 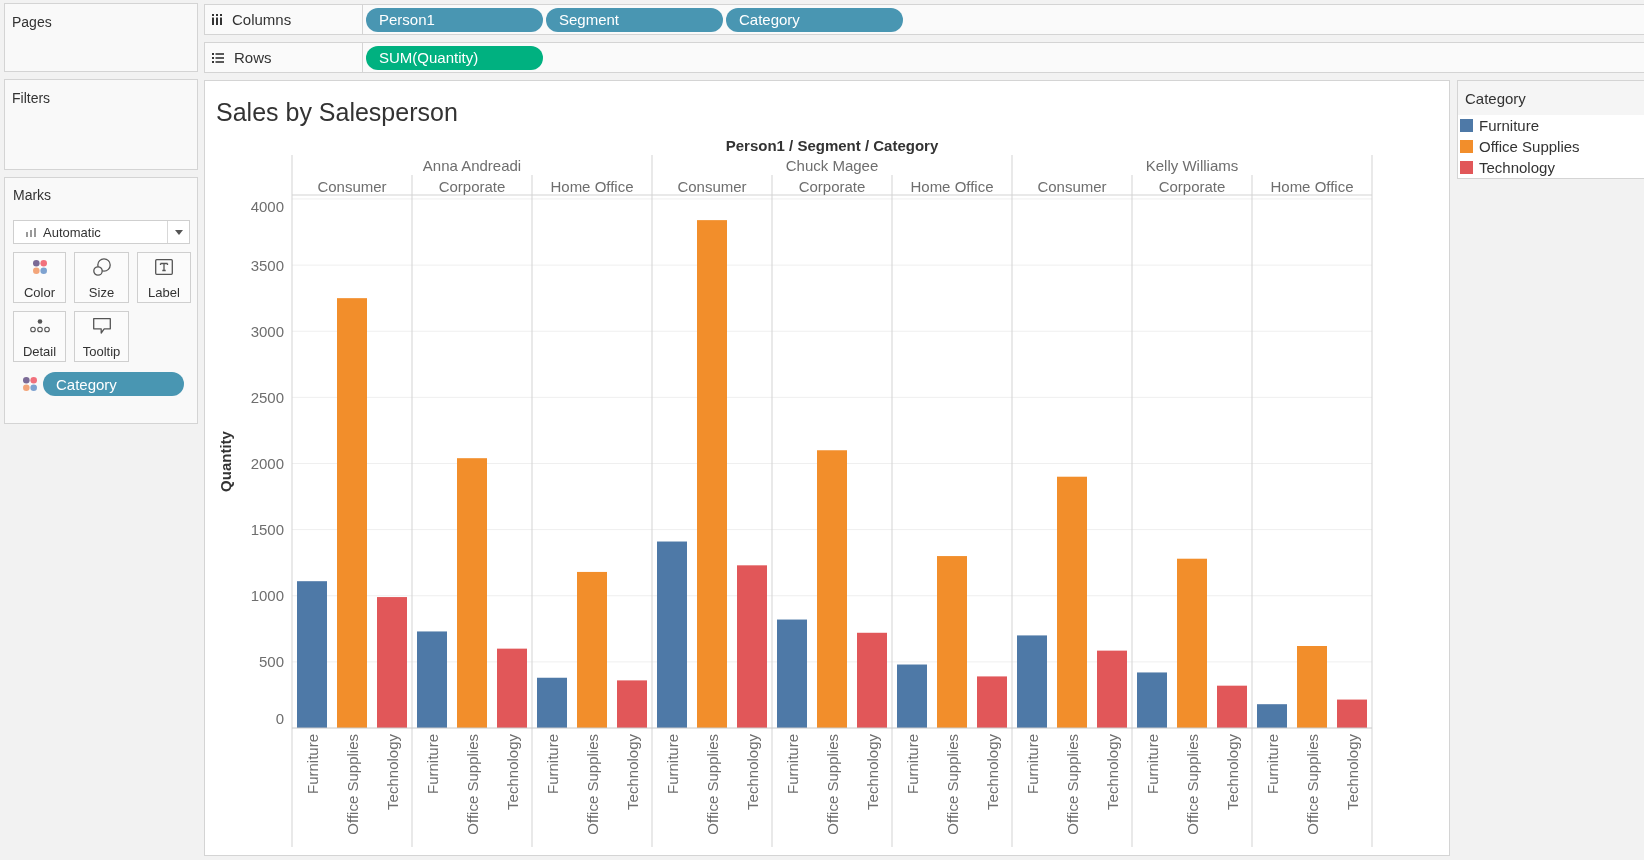 What do you see at coordinates (253, 57) in the screenshot?
I see `shelf-label: Rows` at bounding box center [253, 57].